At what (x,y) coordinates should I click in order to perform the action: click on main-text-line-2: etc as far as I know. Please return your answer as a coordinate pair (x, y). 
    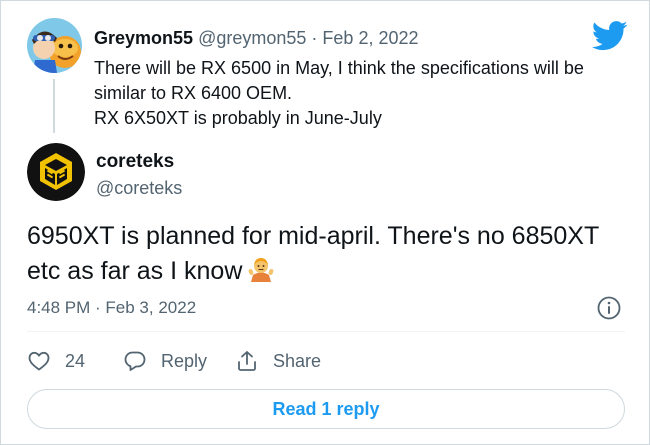
    Looking at the image, I should click on (327, 271).